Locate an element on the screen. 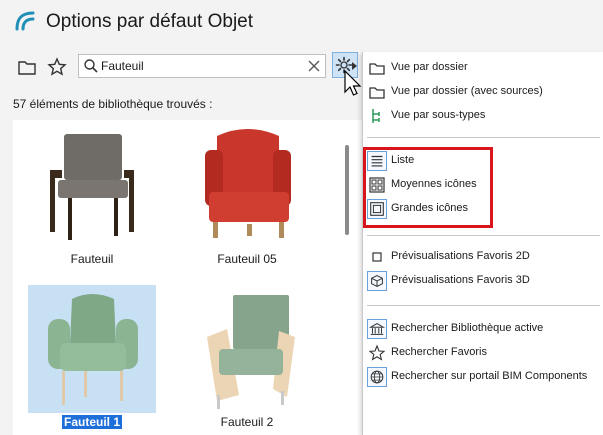 This screenshot has width=603, height=435. menu-item-vue-par-dossier-sources: Vue par dossier (avec sources) is located at coordinates (483, 92).